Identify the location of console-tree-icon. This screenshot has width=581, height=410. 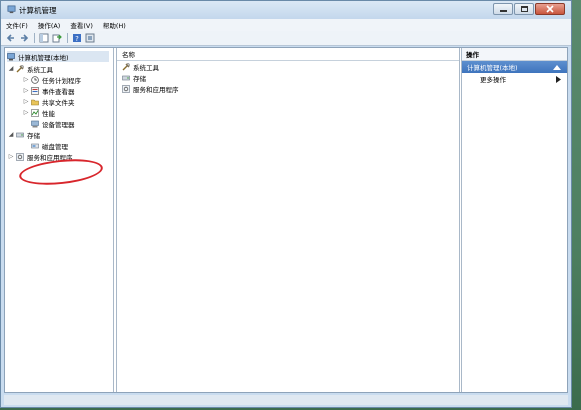
(43, 38).